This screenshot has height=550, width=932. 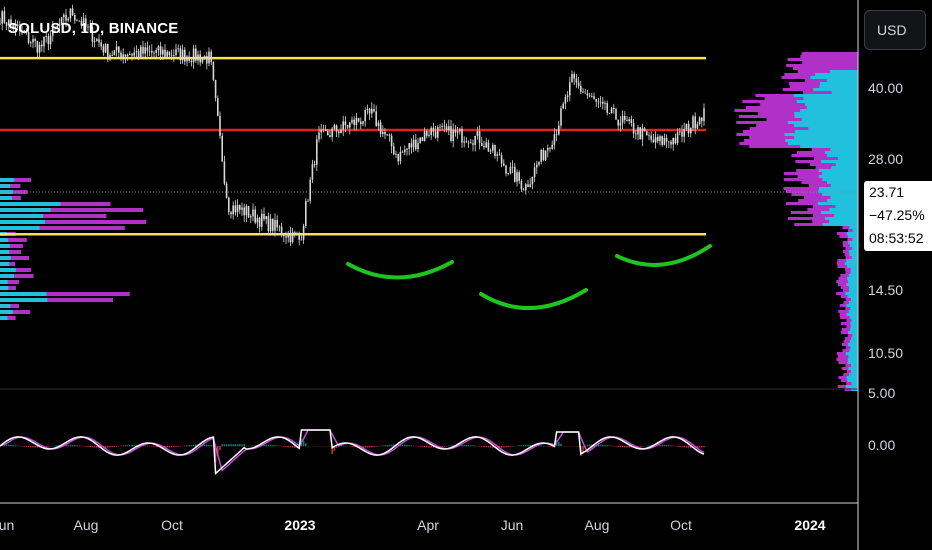 I want to click on last-price-badge: 23.71 −47.25% 08:53:52, so click(x=898, y=216).